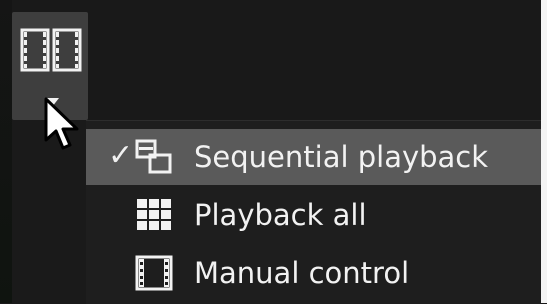 The width and height of the screenshot is (547, 304). I want to click on grid-icon, so click(154, 214).